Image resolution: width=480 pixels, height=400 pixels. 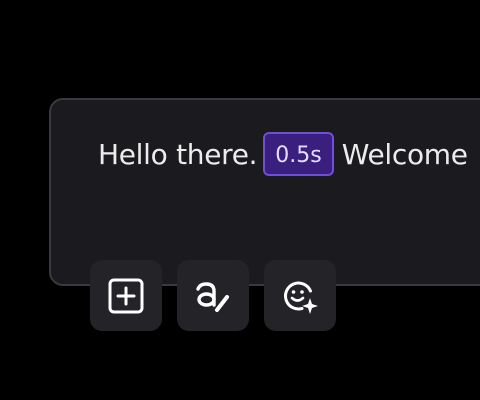 I want to click on emotion-sparkle-icon, so click(x=301, y=297).